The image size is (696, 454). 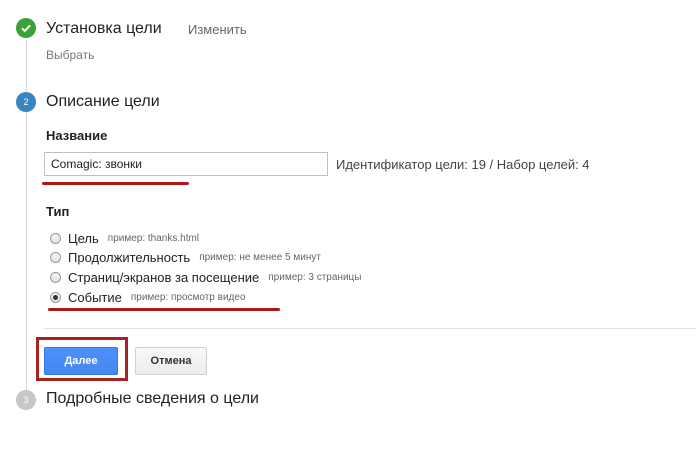 What do you see at coordinates (171, 361) in the screenshot?
I see `cancel-button: Отмена` at bounding box center [171, 361].